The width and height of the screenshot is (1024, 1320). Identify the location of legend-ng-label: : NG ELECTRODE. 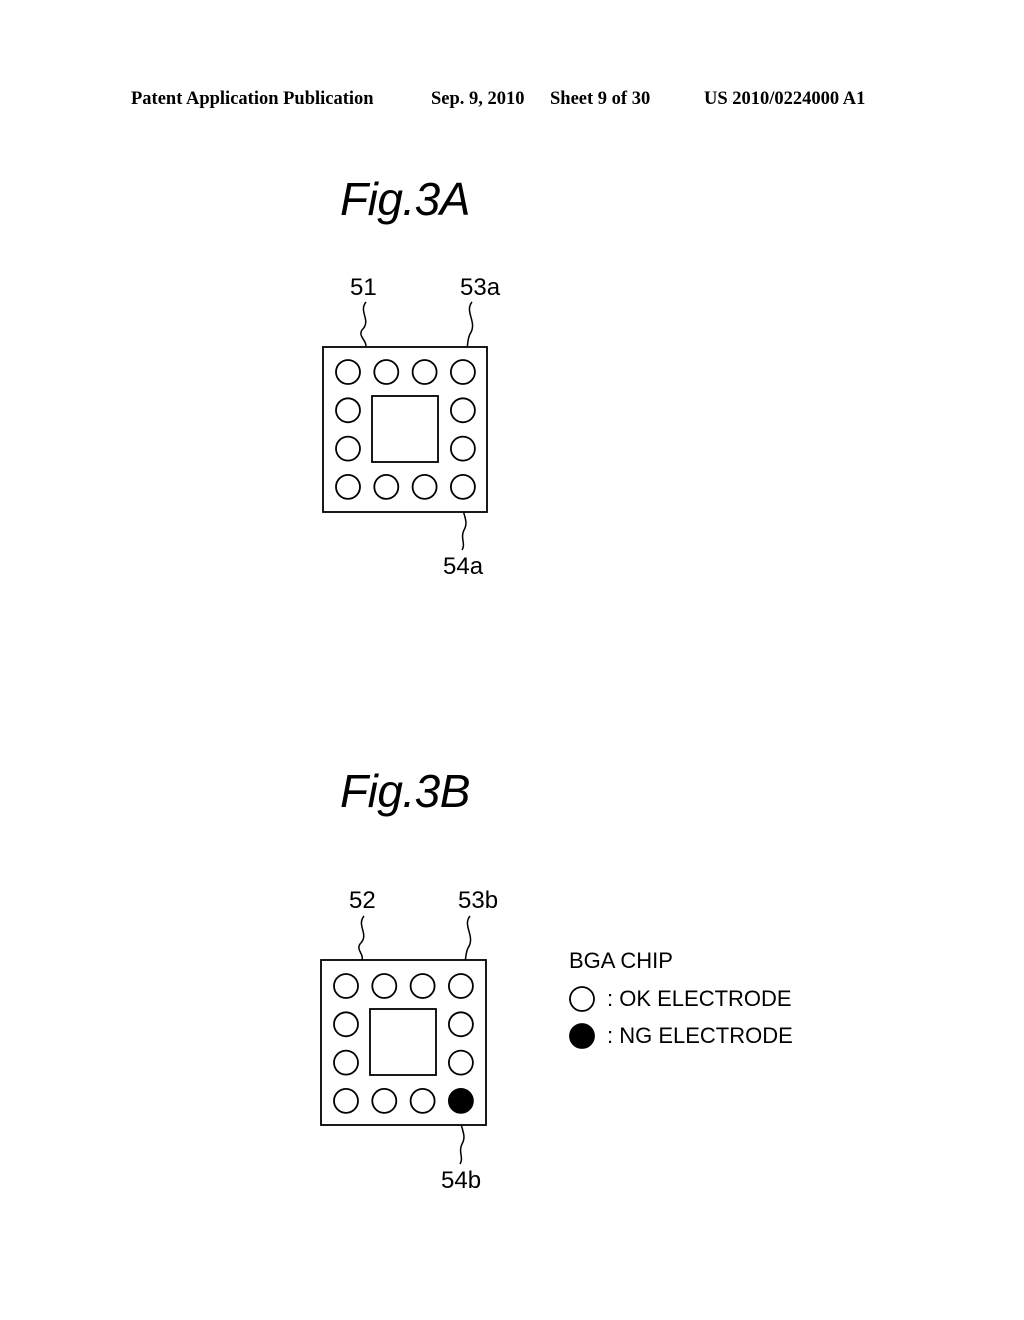
(700, 1035).